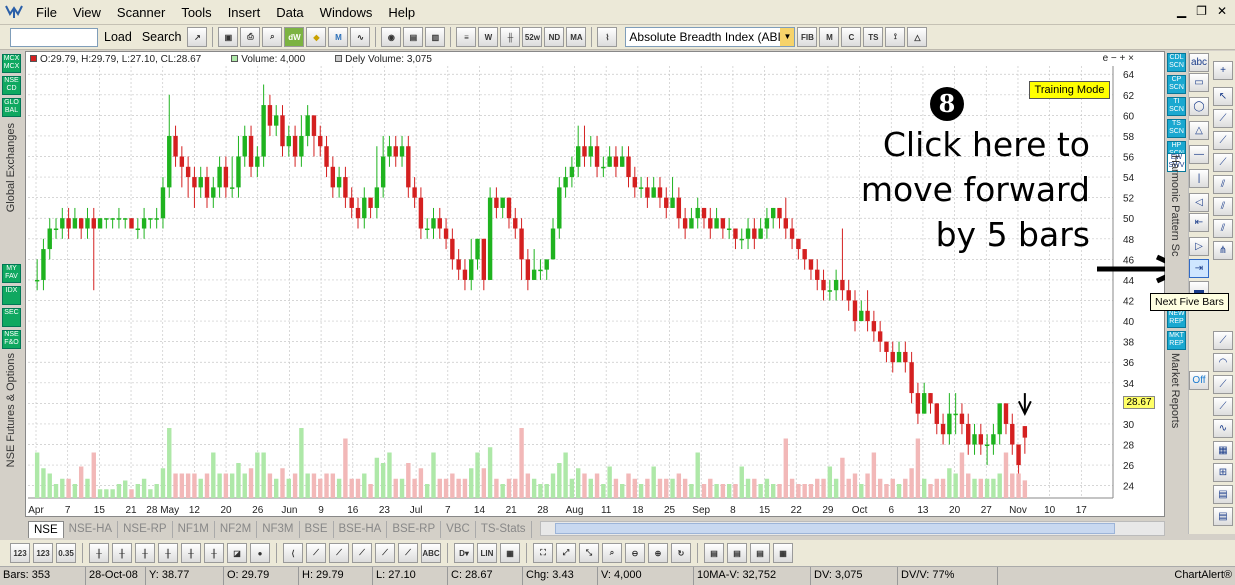  I want to click on d-dropdown-icon: D▾, so click(464, 553).